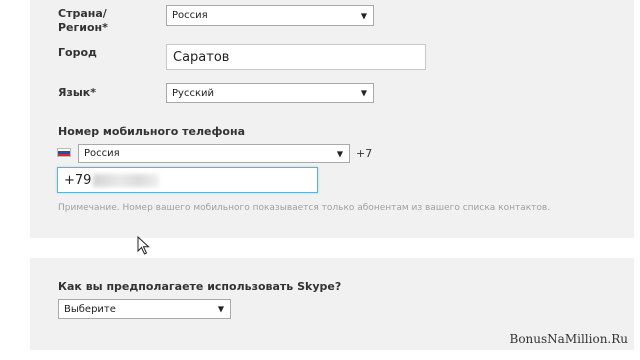  I want to click on redacted-digits, so click(126, 180).